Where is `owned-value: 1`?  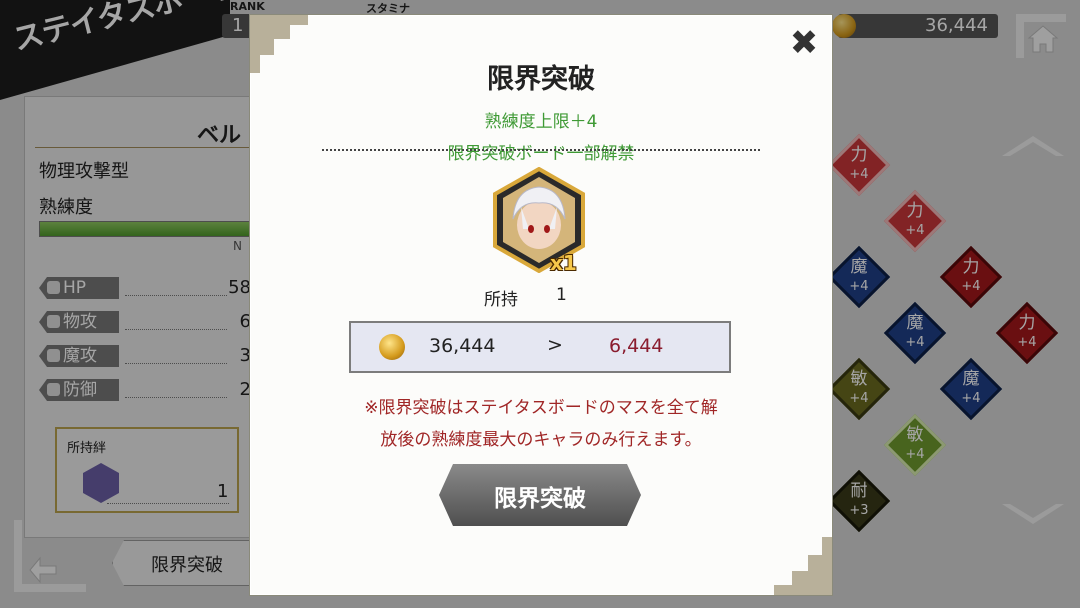 owned-value: 1 is located at coordinates (561, 295).